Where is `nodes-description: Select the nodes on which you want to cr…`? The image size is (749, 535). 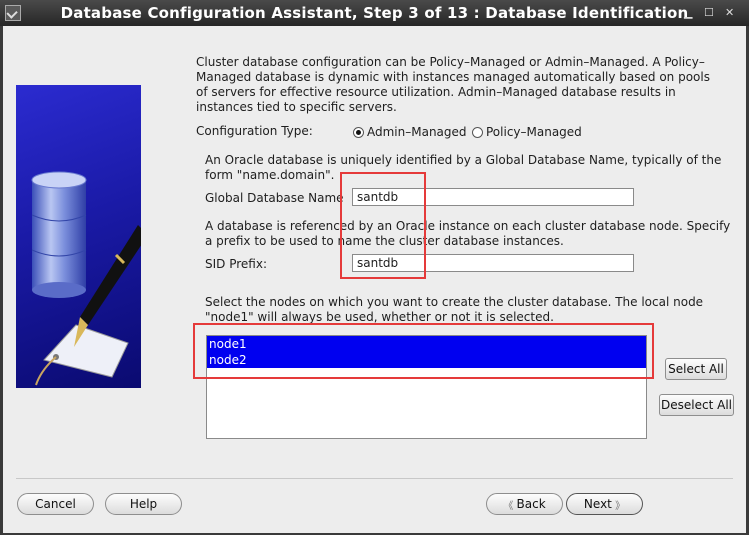
nodes-description: Select the nodes on which you want to cr… is located at coordinates (454, 309).